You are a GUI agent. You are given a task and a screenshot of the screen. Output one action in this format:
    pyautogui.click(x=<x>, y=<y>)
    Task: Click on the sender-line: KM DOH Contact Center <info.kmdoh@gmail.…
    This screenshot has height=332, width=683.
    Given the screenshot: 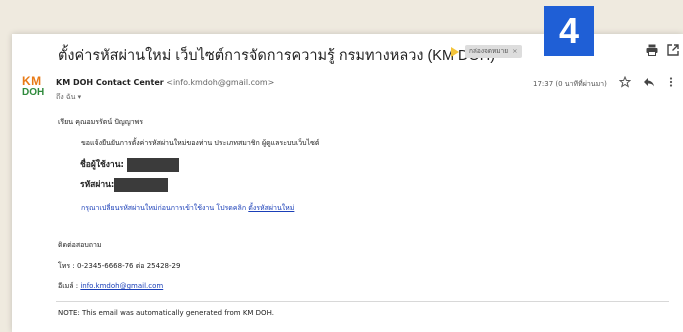 What is the action you would take?
    pyautogui.click(x=165, y=82)
    